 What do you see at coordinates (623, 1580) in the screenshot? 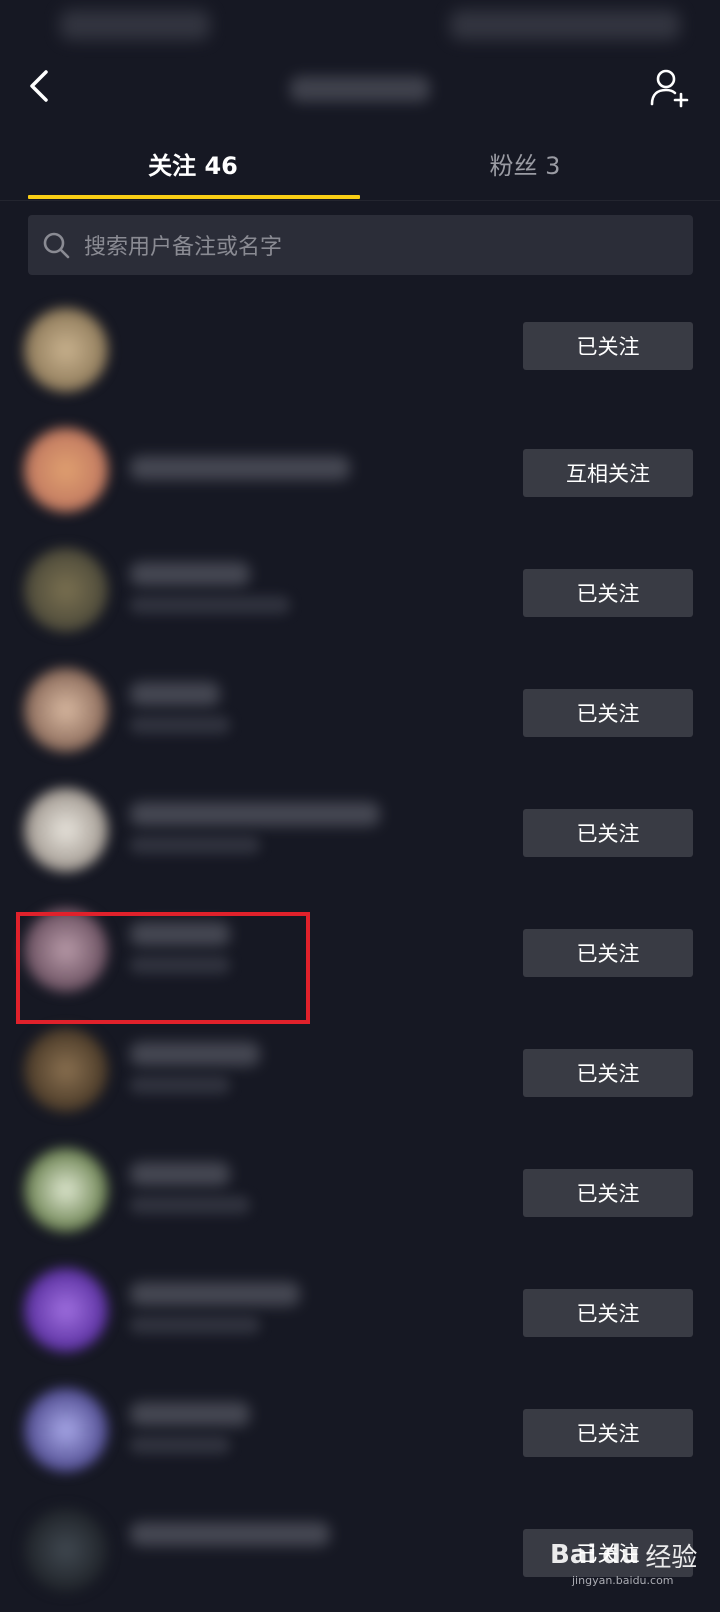
I see `watermark-url: jingyan.baidu.com` at bounding box center [623, 1580].